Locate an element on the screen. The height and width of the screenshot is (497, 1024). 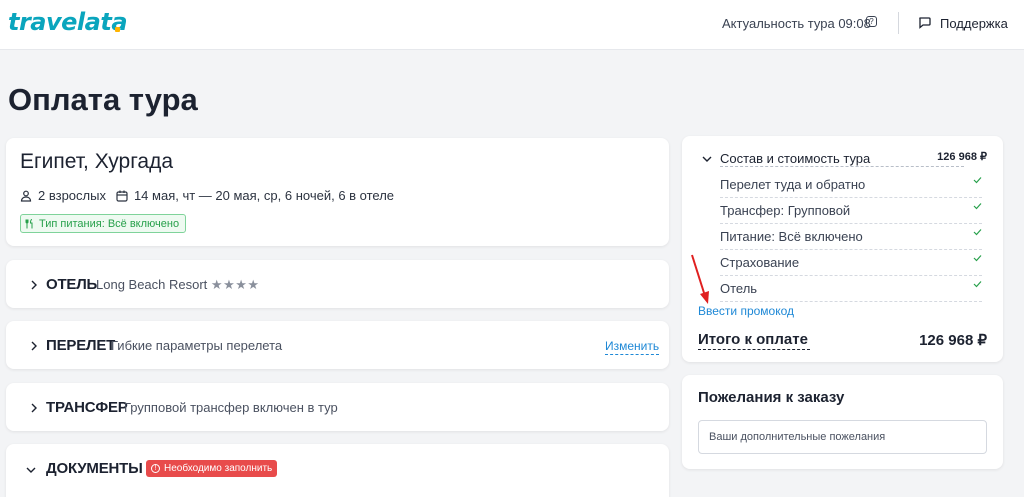
logo-dot is located at coordinates (117, 29).